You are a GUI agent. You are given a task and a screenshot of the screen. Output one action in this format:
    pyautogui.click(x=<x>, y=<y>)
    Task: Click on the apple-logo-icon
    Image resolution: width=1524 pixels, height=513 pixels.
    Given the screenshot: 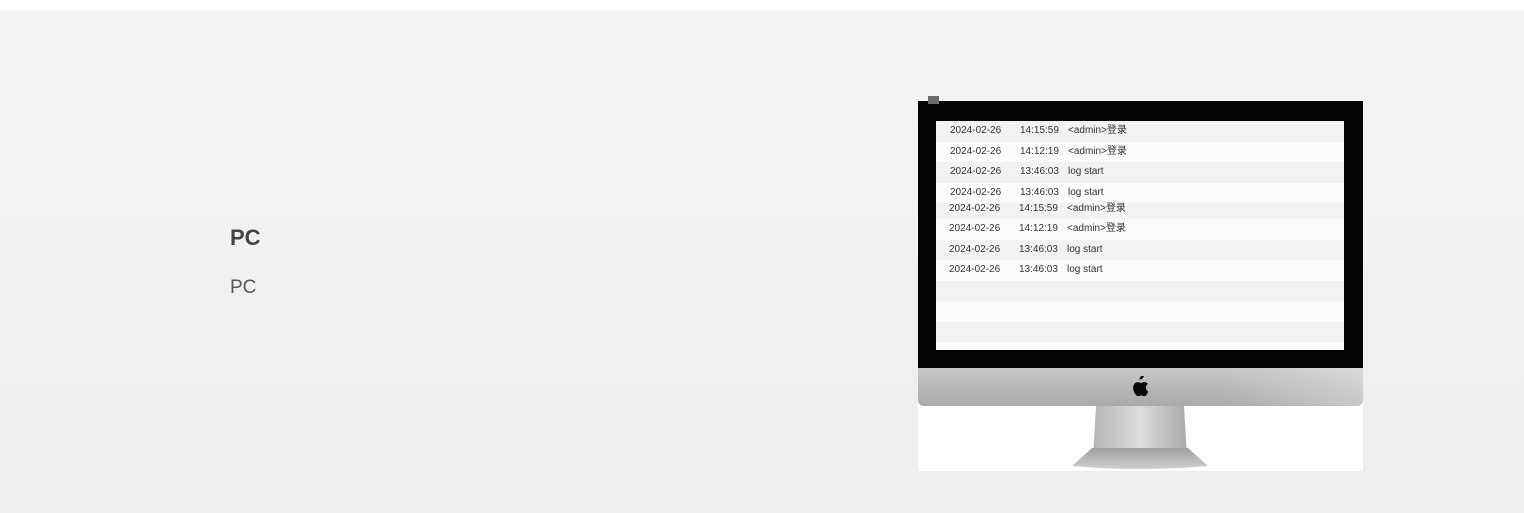 What is the action you would take?
    pyautogui.click(x=1141, y=386)
    